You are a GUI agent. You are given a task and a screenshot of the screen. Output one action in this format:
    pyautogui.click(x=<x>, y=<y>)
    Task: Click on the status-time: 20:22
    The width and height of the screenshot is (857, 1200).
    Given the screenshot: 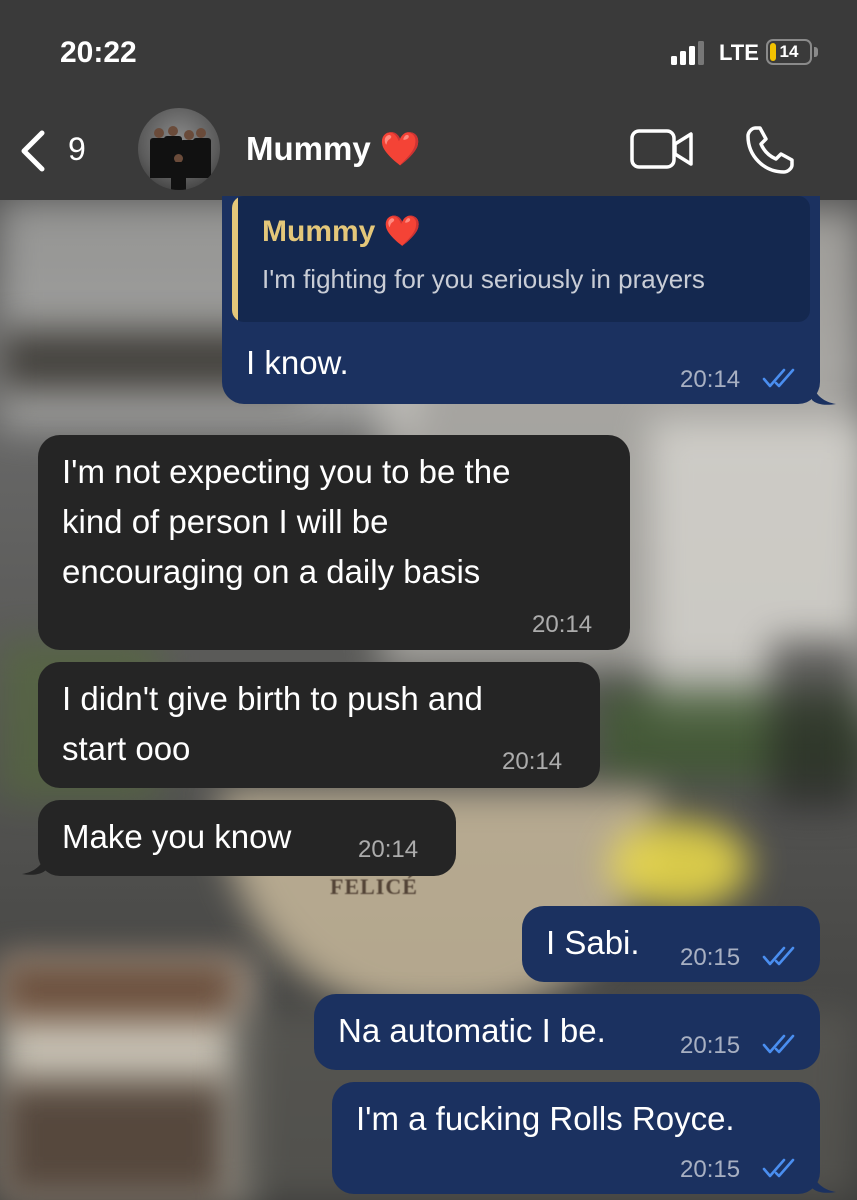 What is the action you would take?
    pyautogui.click(x=98, y=52)
    